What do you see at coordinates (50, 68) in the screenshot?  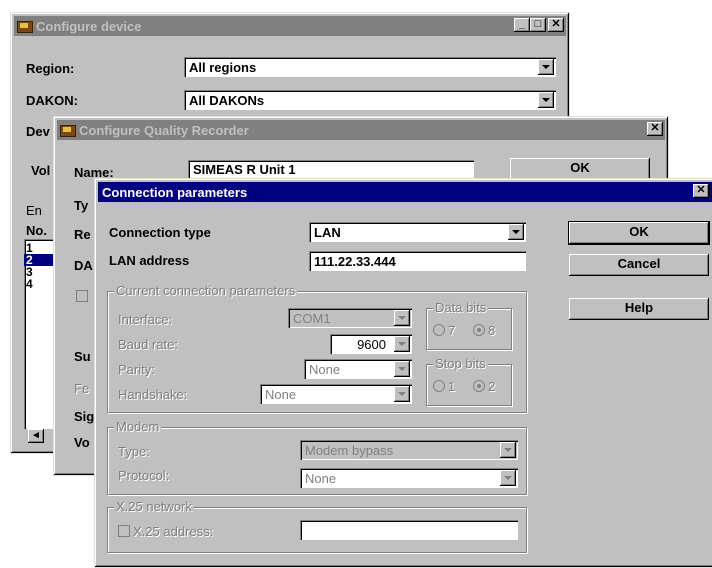 I see `region-label: Region:` at bounding box center [50, 68].